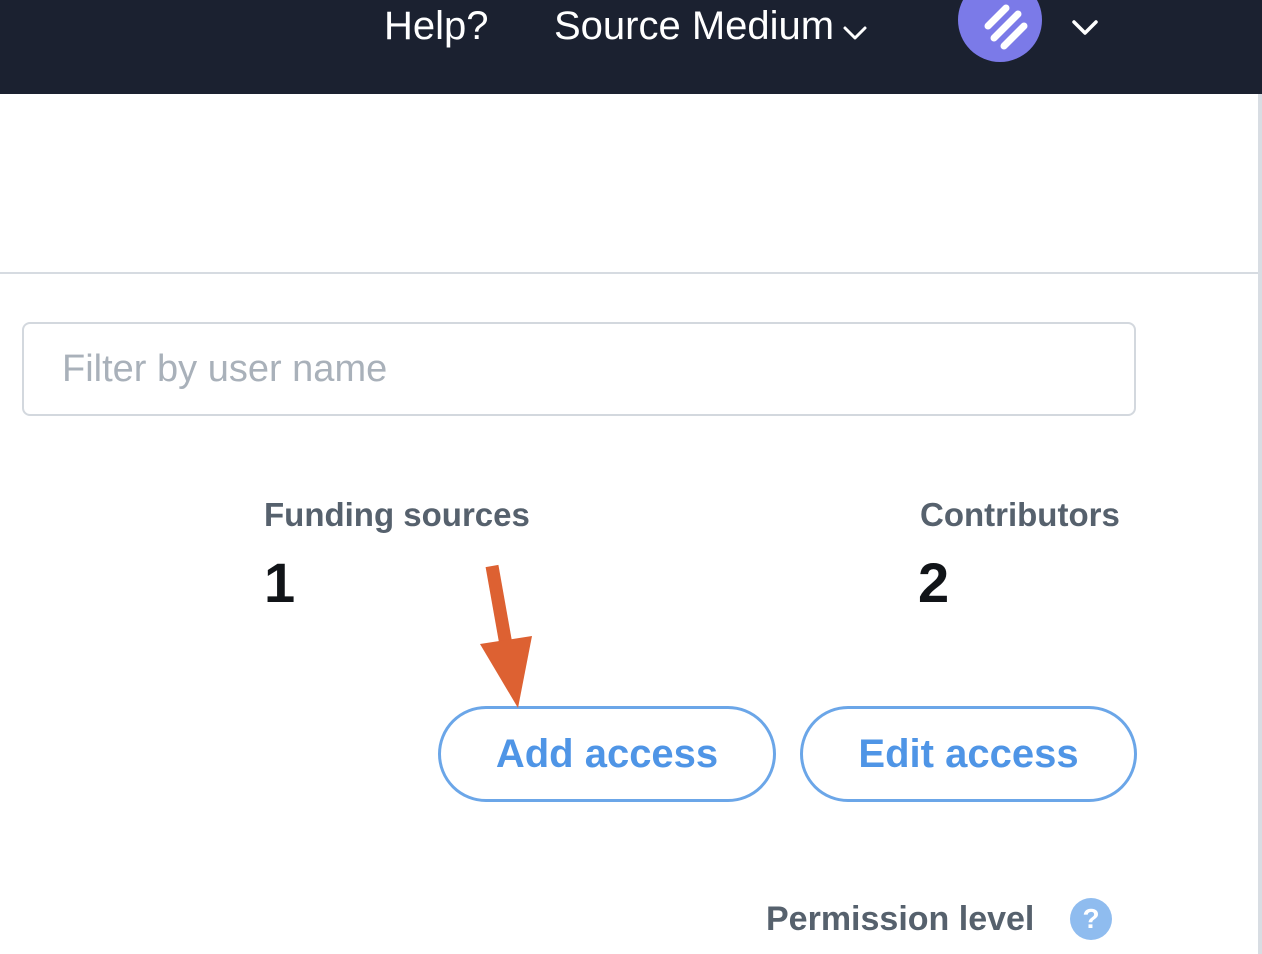 This screenshot has height=954, width=1262. I want to click on chevron-down-icon, so click(855, 28).